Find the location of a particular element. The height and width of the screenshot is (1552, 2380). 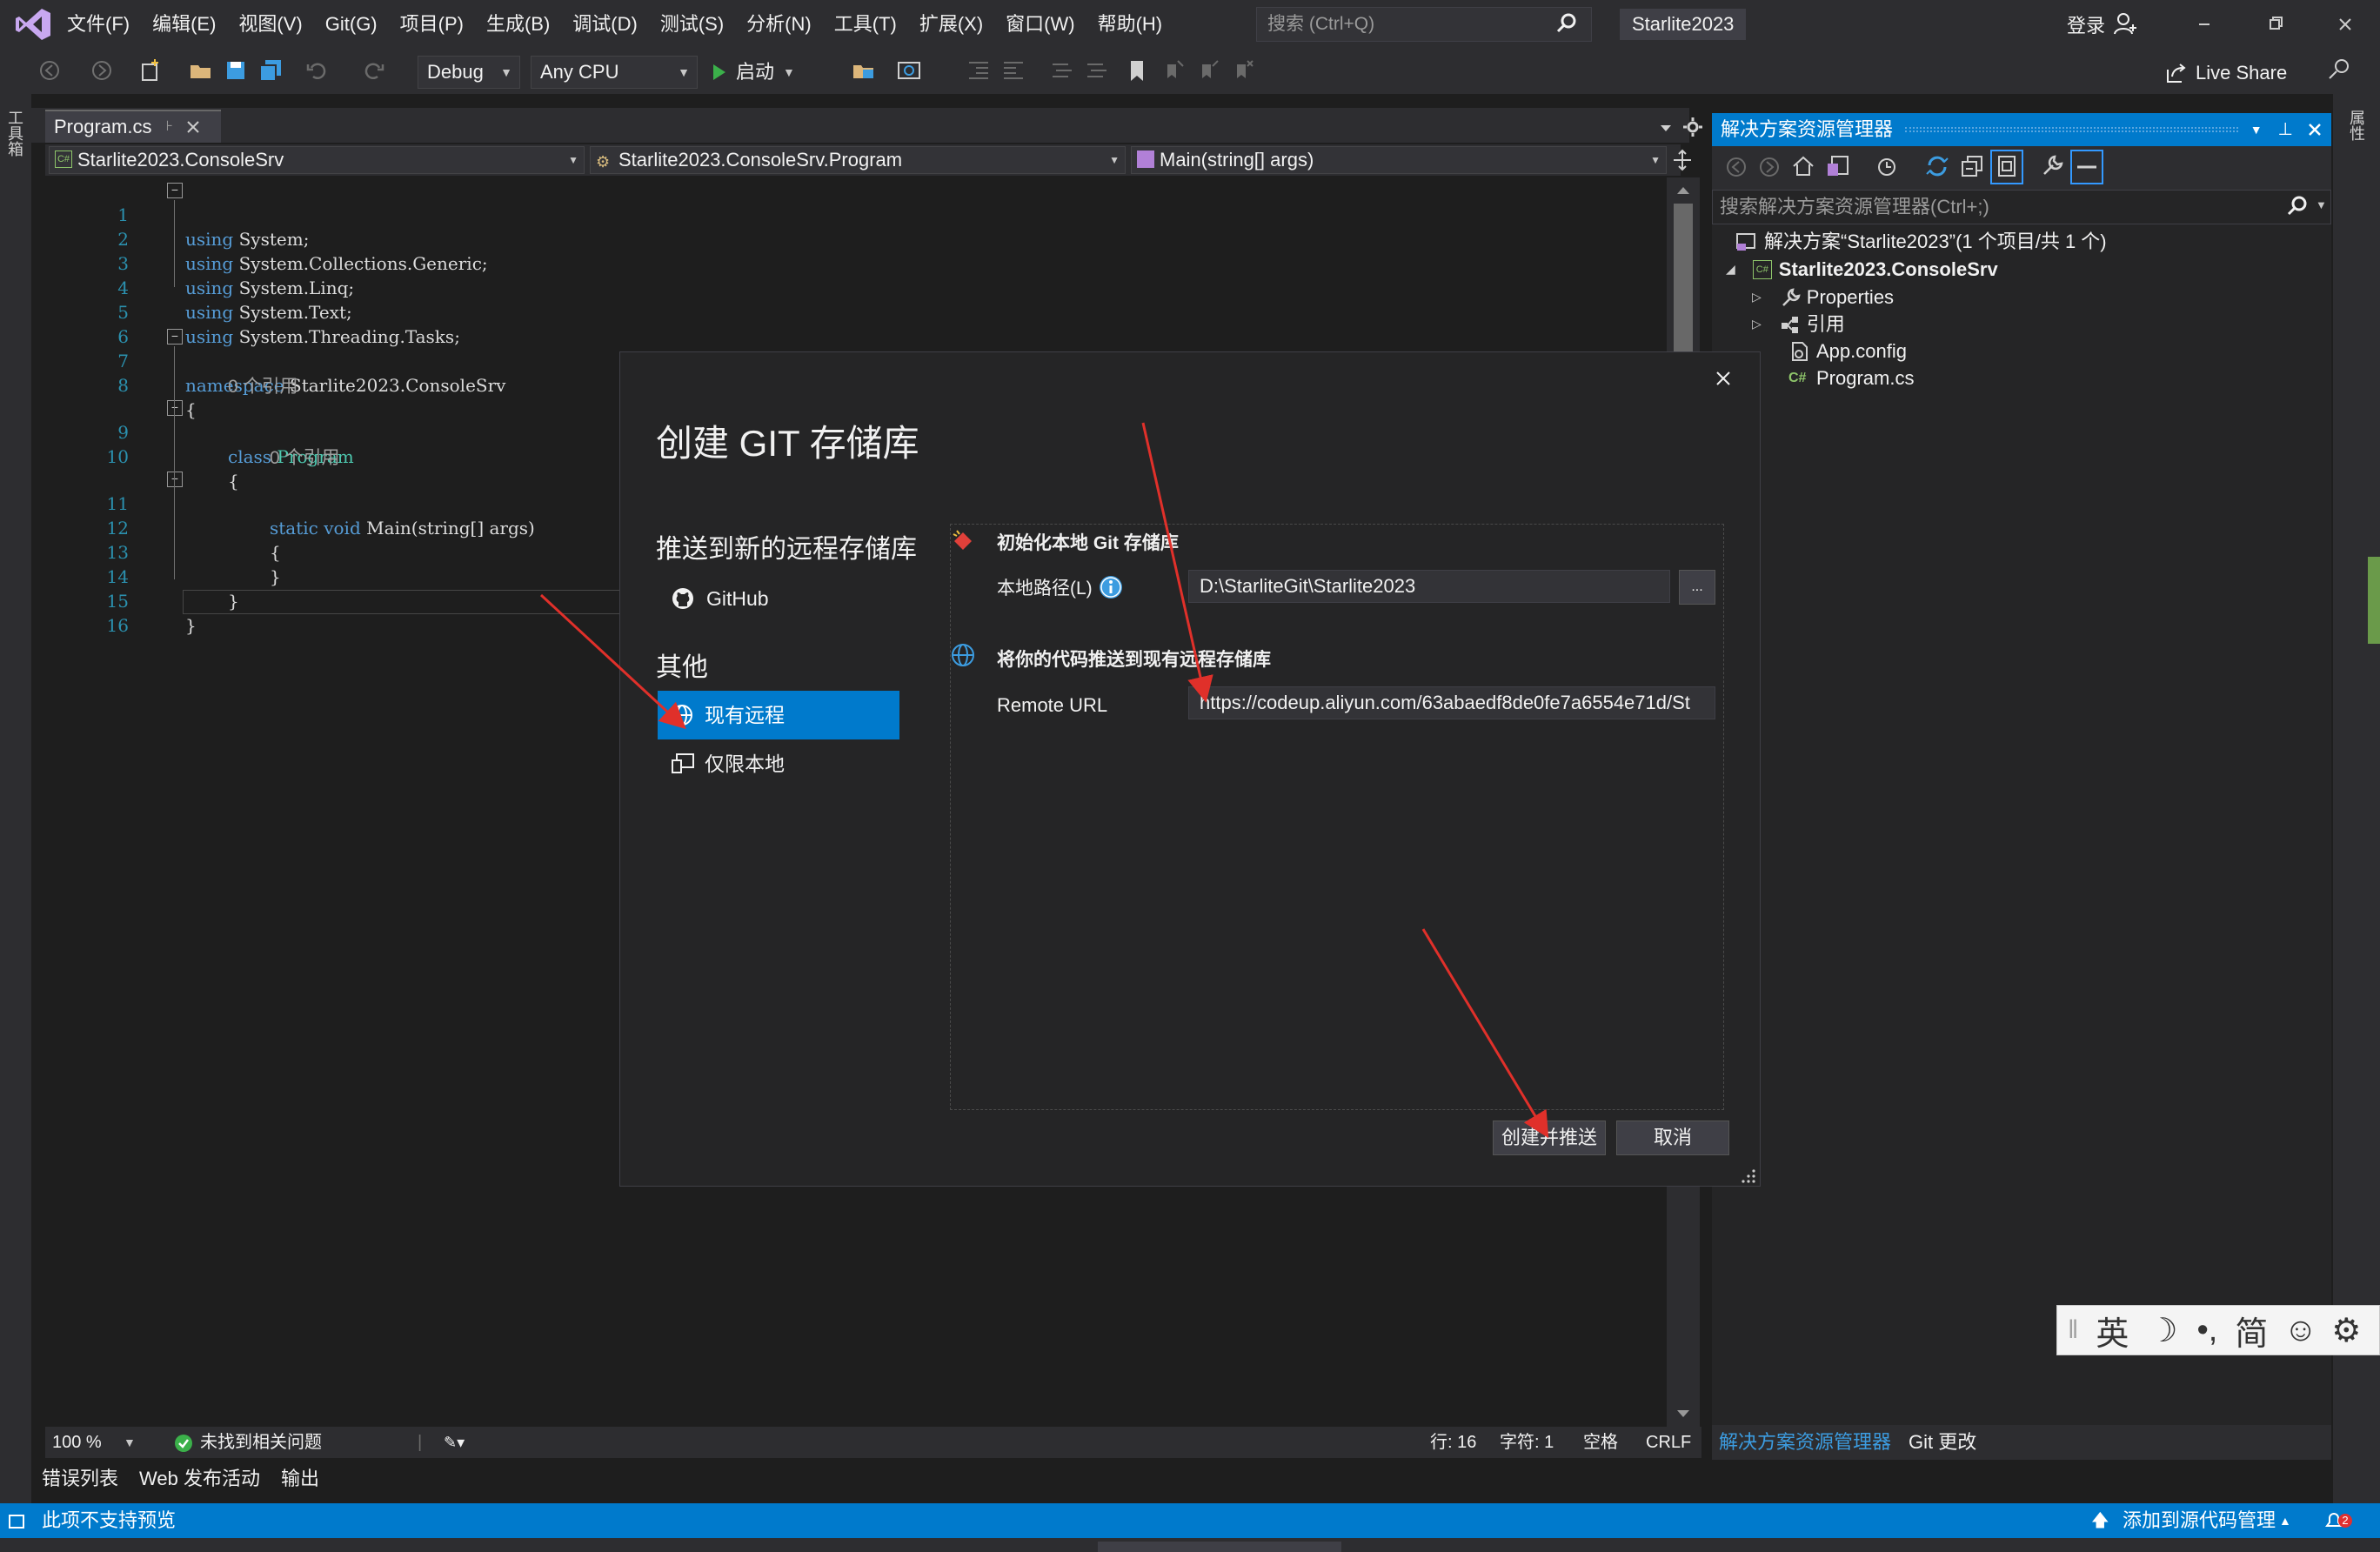

tab-output: 输出 is located at coordinates (300, 1479).